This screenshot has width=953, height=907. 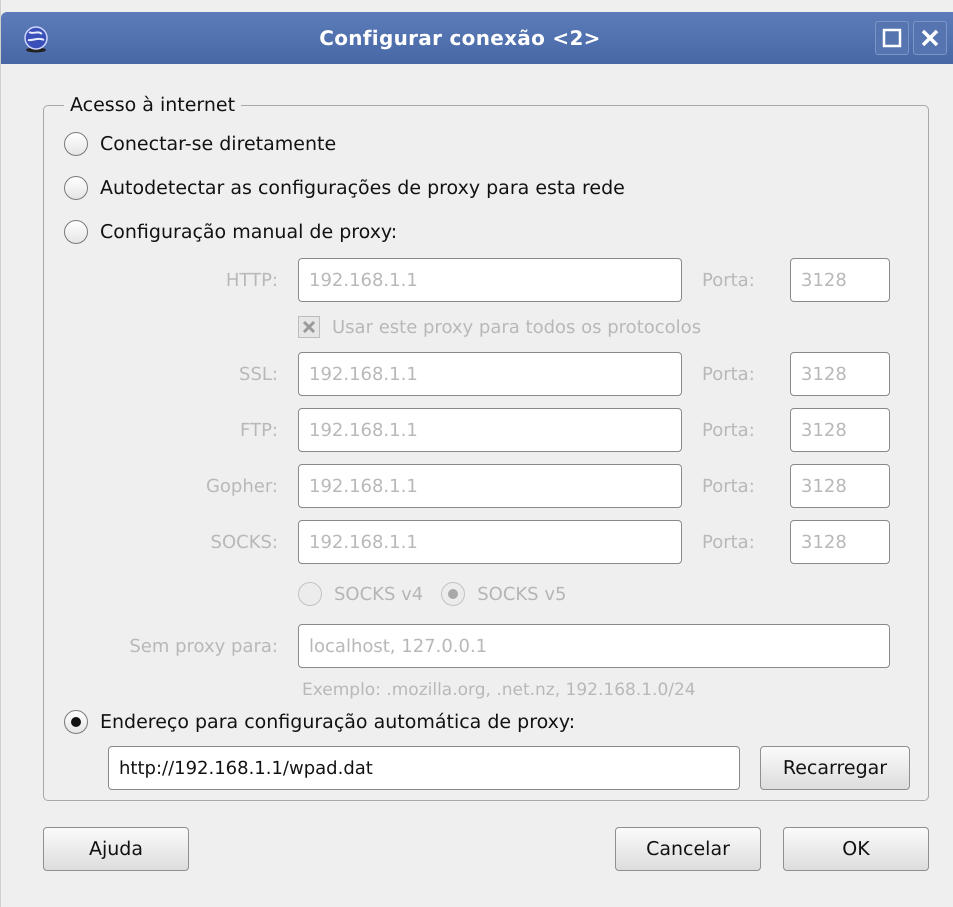 I want to click on group-title: Acesso à internet, so click(x=152, y=105).